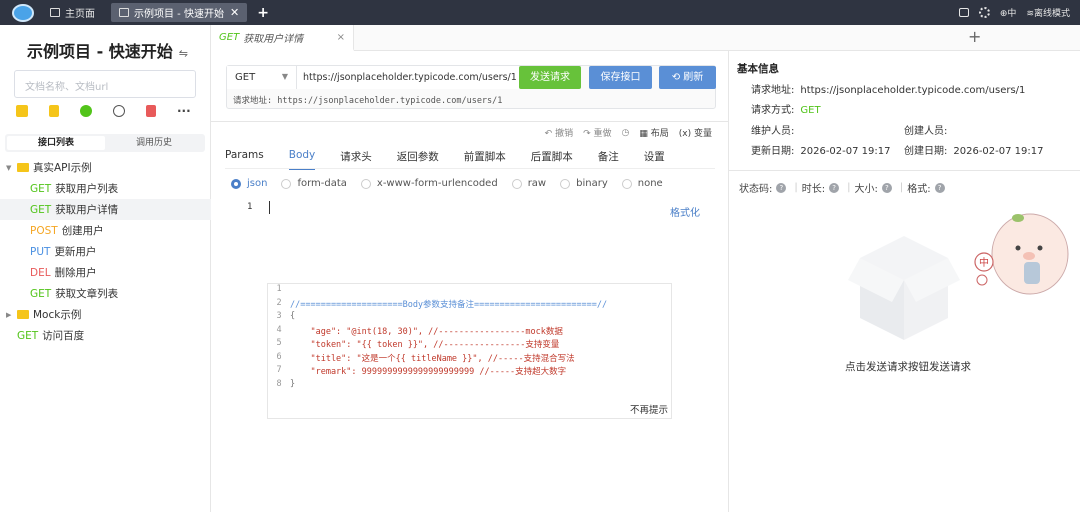  What do you see at coordinates (592, 183) in the screenshot?
I see `radio-label: binary` at bounding box center [592, 183].